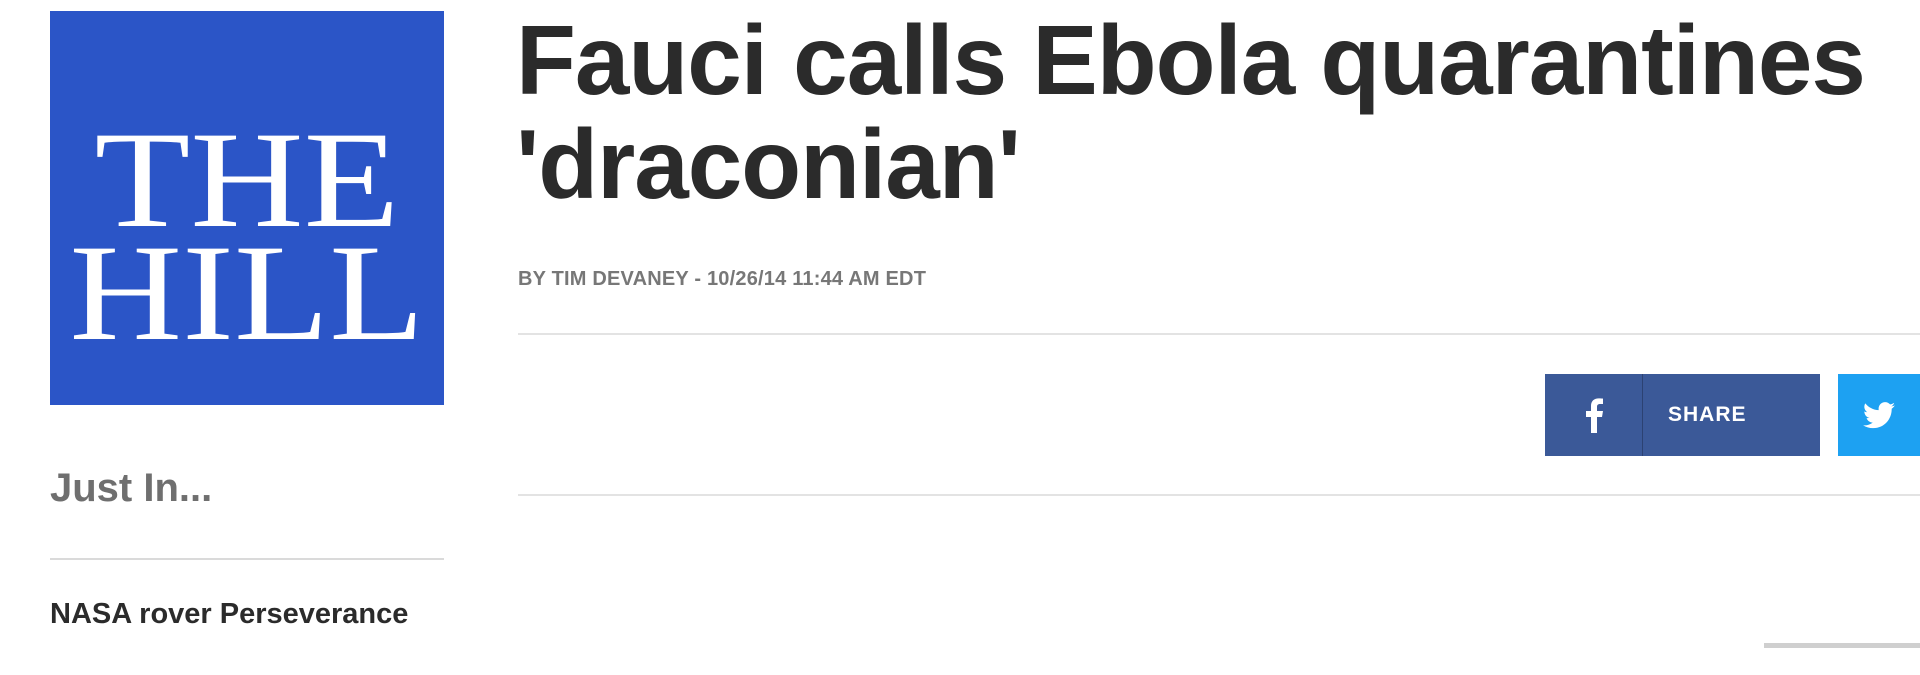  What do you see at coordinates (1842, 645) in the screenshot?
I see `scroll-indicator` at bounding box center [1842, 645].